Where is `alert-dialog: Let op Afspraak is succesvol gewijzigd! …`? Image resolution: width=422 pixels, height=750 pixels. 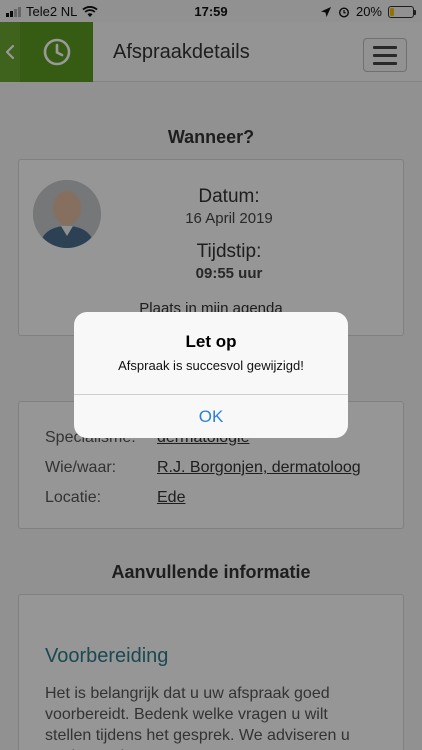
alert-dialog: Let op Afspraak is succesvol gewijzigd! … is located at coordinates (211, 375).